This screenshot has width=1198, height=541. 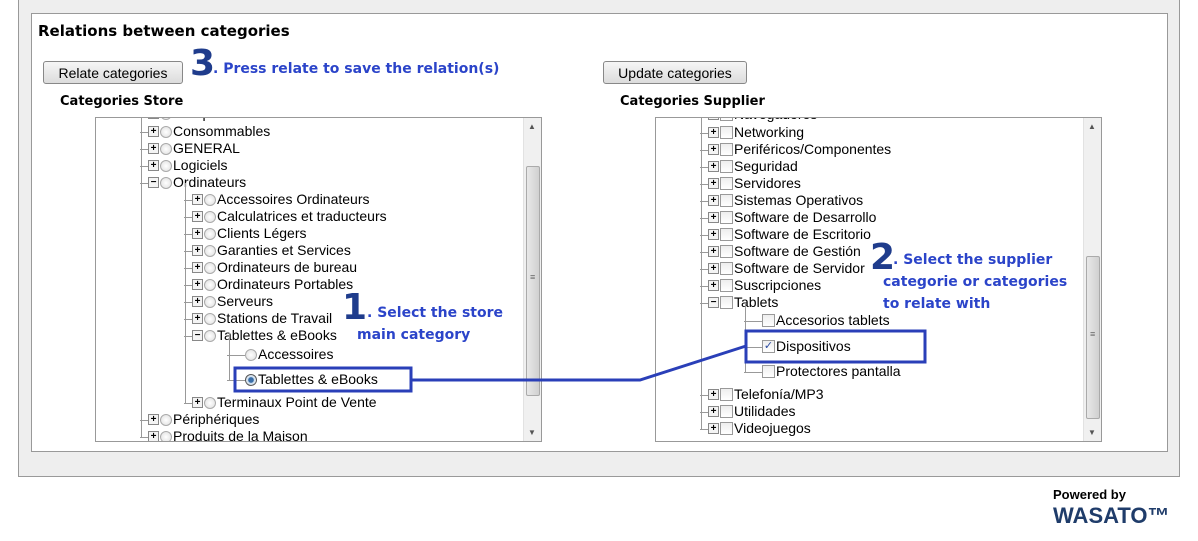 What do you see at coordinates (883, 257) in the screenshot?
I see `step2-number: 2` at bounding box center [883, 257].